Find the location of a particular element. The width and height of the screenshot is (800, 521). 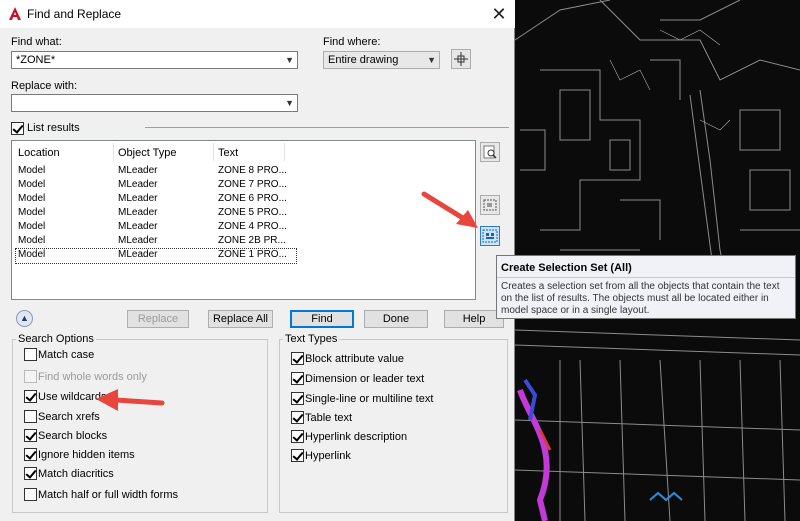

help-button: Help is located at coordinates (474, 319).